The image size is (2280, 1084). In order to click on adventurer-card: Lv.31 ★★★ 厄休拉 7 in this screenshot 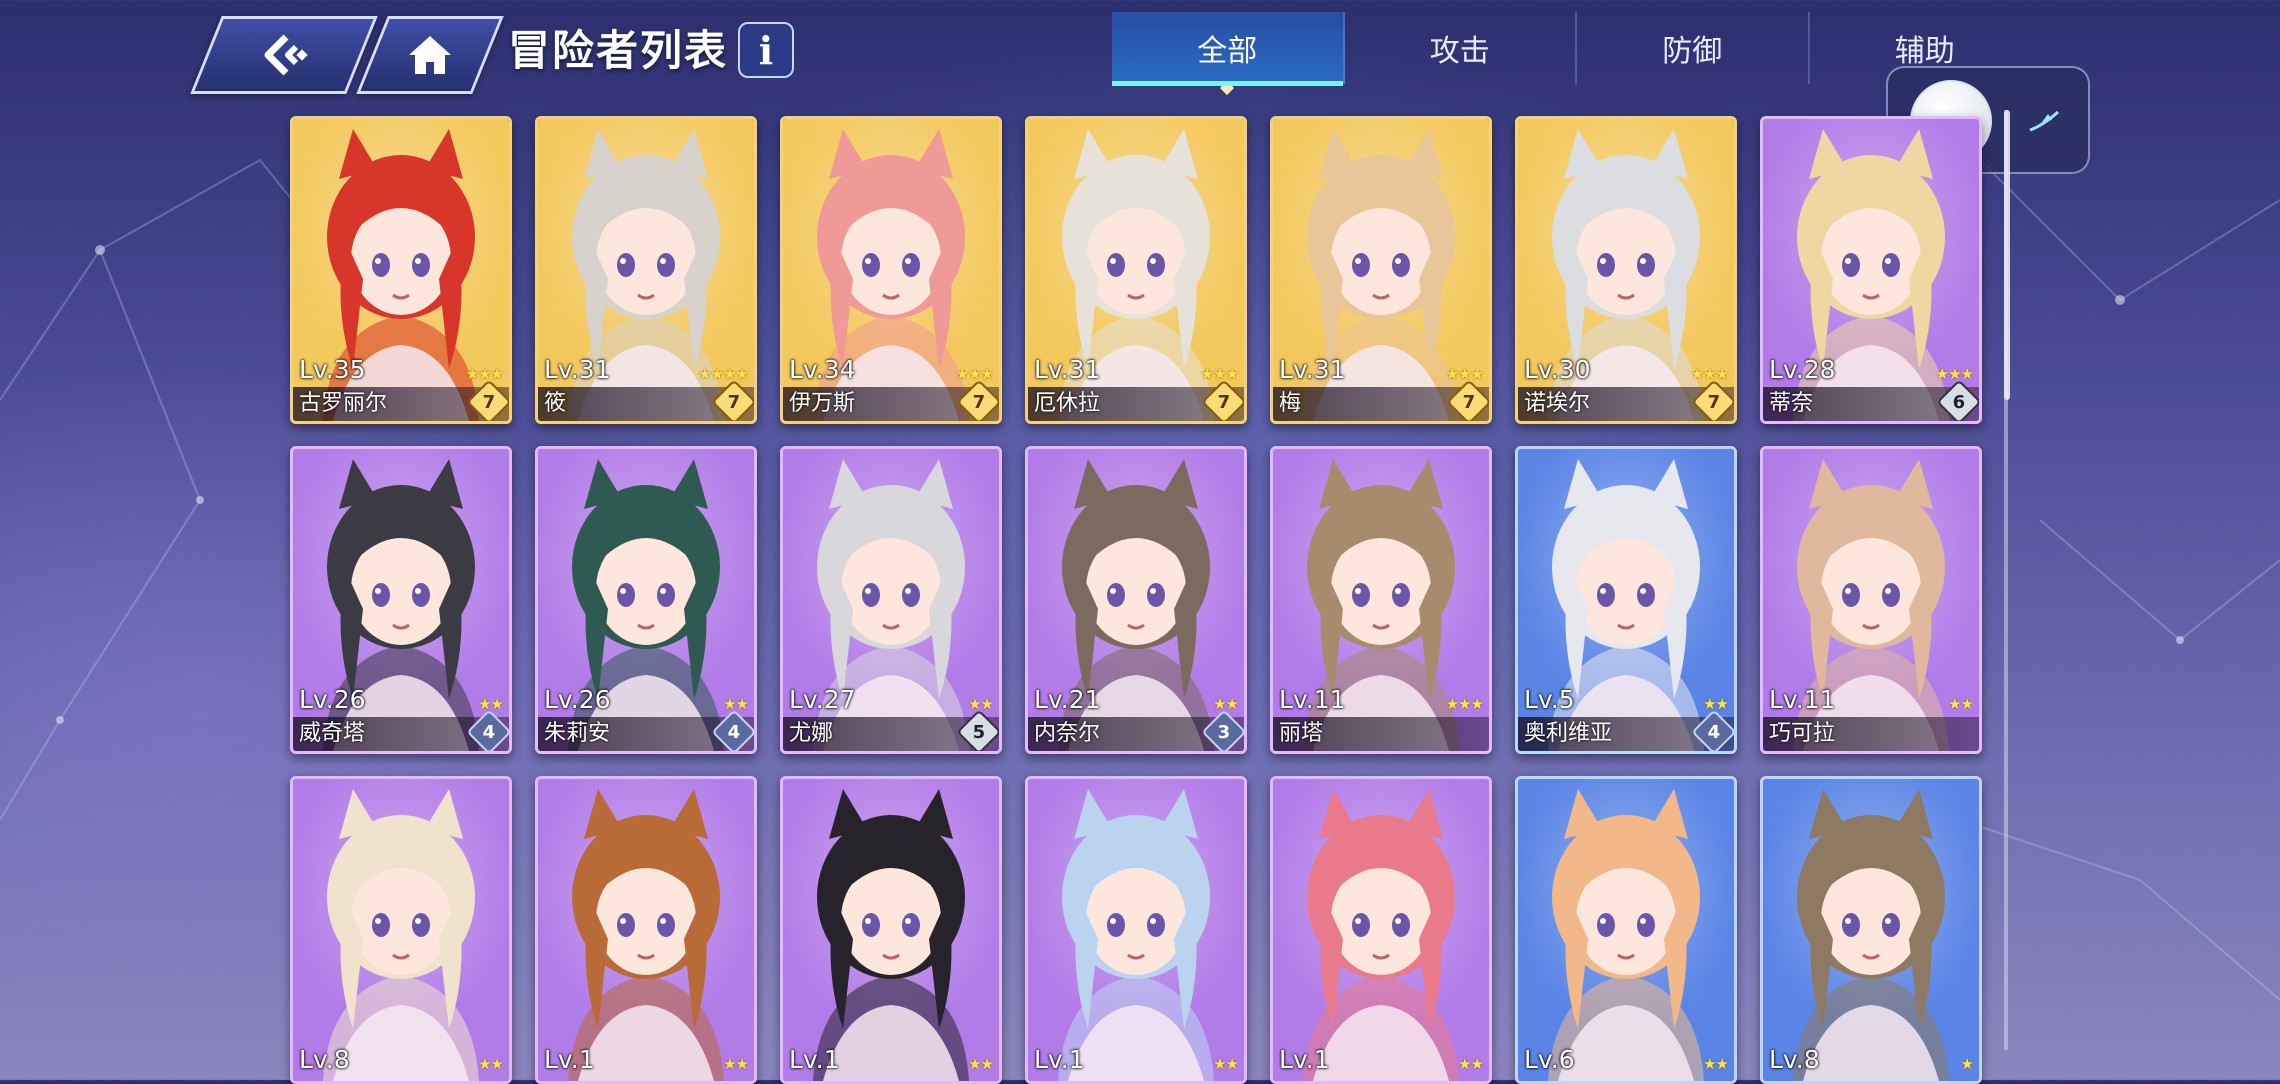, I will do `click(1136, 270)`.